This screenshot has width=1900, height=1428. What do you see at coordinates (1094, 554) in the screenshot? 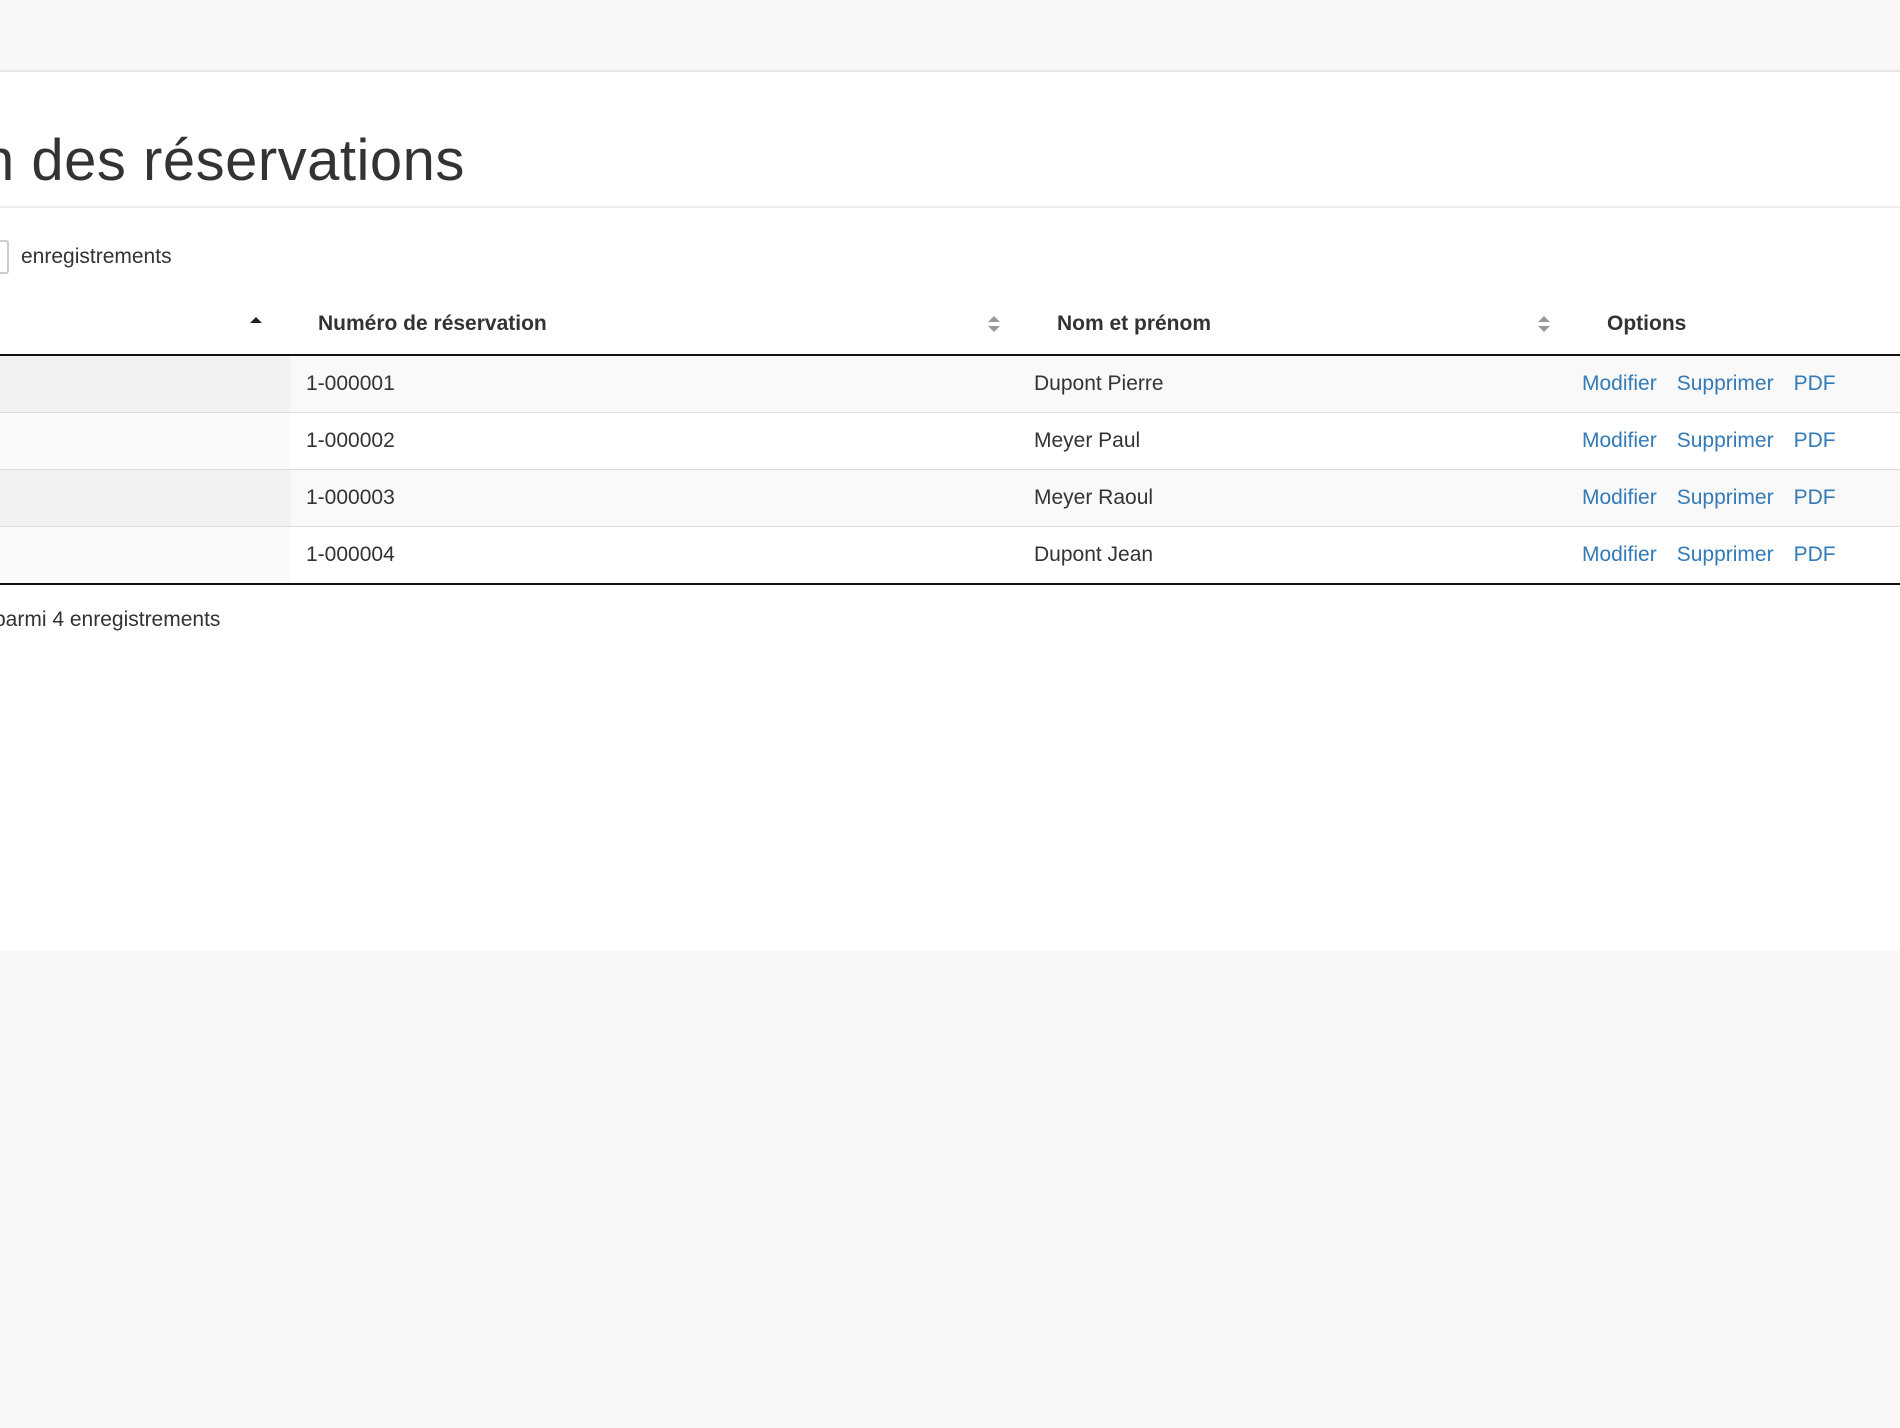
I see `full-name: Dupont Jean` at bounding box center [1094, 554].